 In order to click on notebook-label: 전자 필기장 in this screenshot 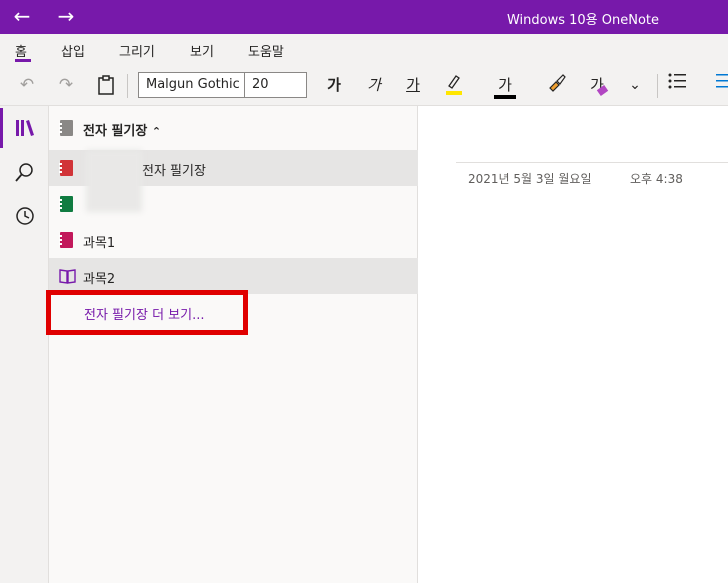, I will do `click(174, 171)`.